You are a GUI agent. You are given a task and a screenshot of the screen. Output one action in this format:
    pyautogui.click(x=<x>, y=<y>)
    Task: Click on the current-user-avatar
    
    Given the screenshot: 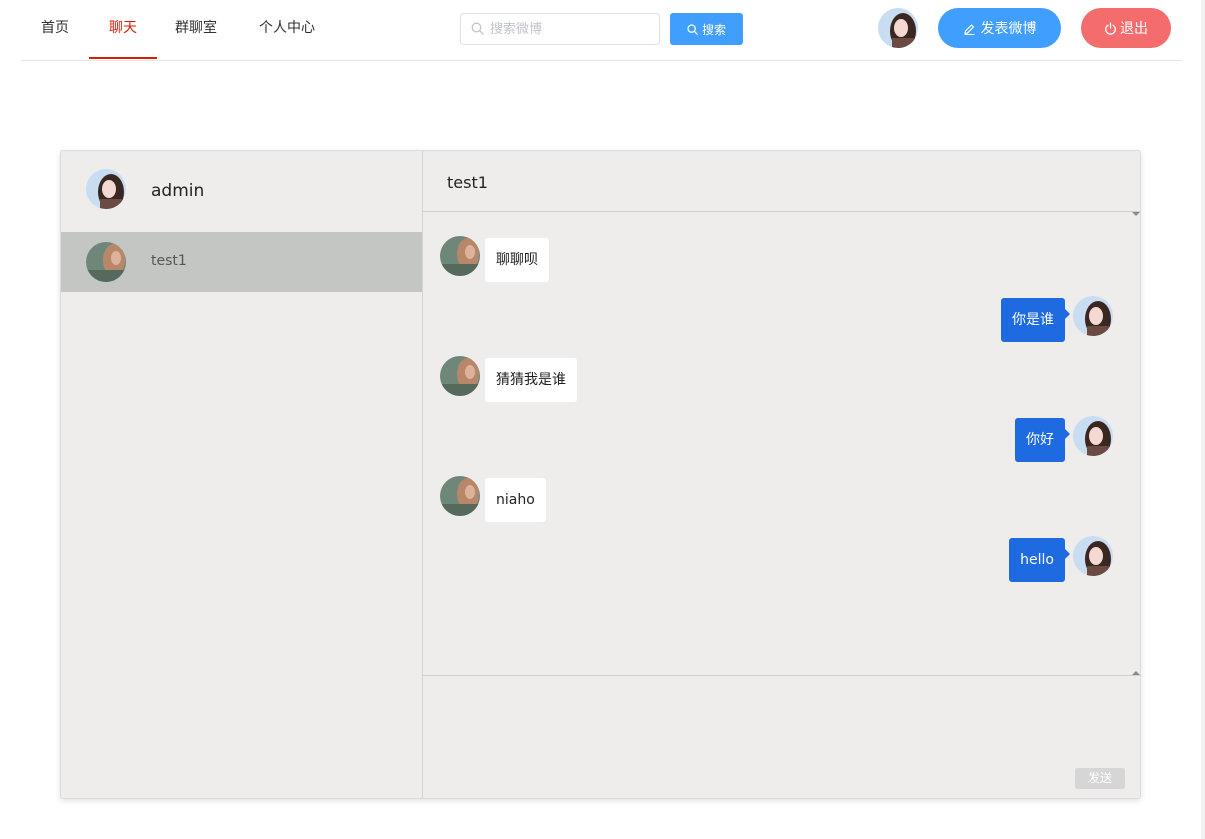 What is the action you would take?
    pyautogui.click(x=106, y=189)
    